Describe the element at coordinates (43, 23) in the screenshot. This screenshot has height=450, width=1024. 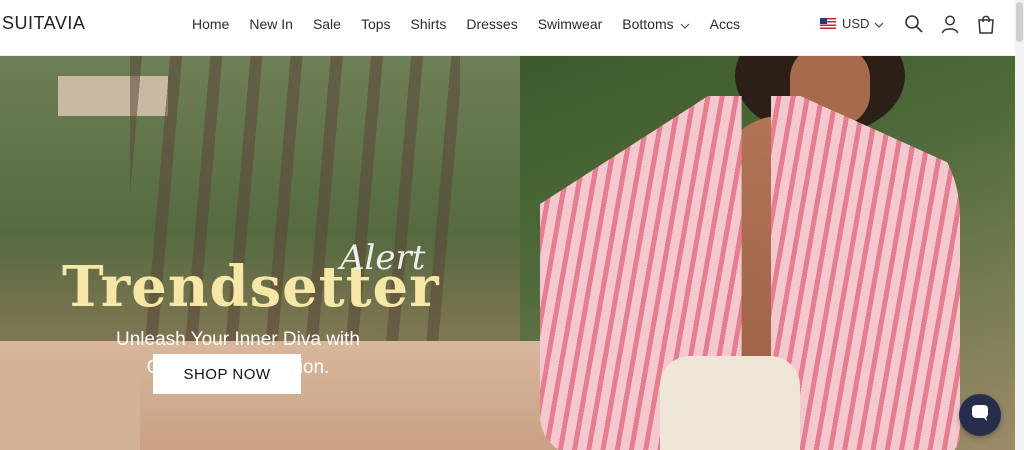
I see `brand-logo: SUITAVIA` at that location.